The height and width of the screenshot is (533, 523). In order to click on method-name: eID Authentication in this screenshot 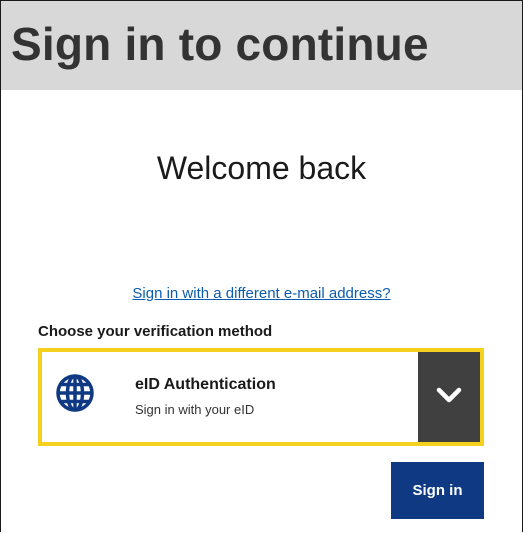, I will do `click(205, 384)`.